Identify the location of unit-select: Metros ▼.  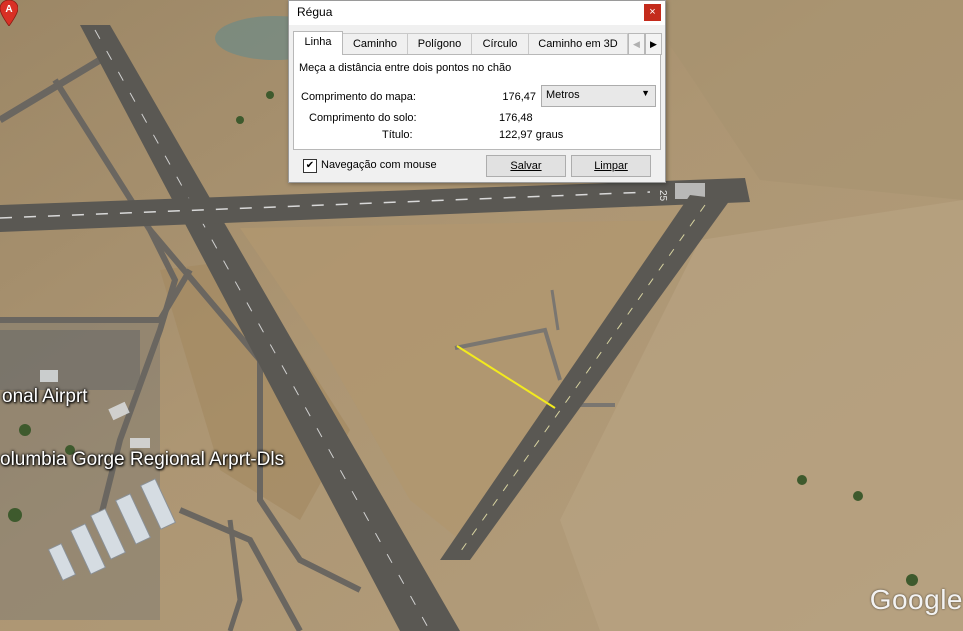
(598, 96).